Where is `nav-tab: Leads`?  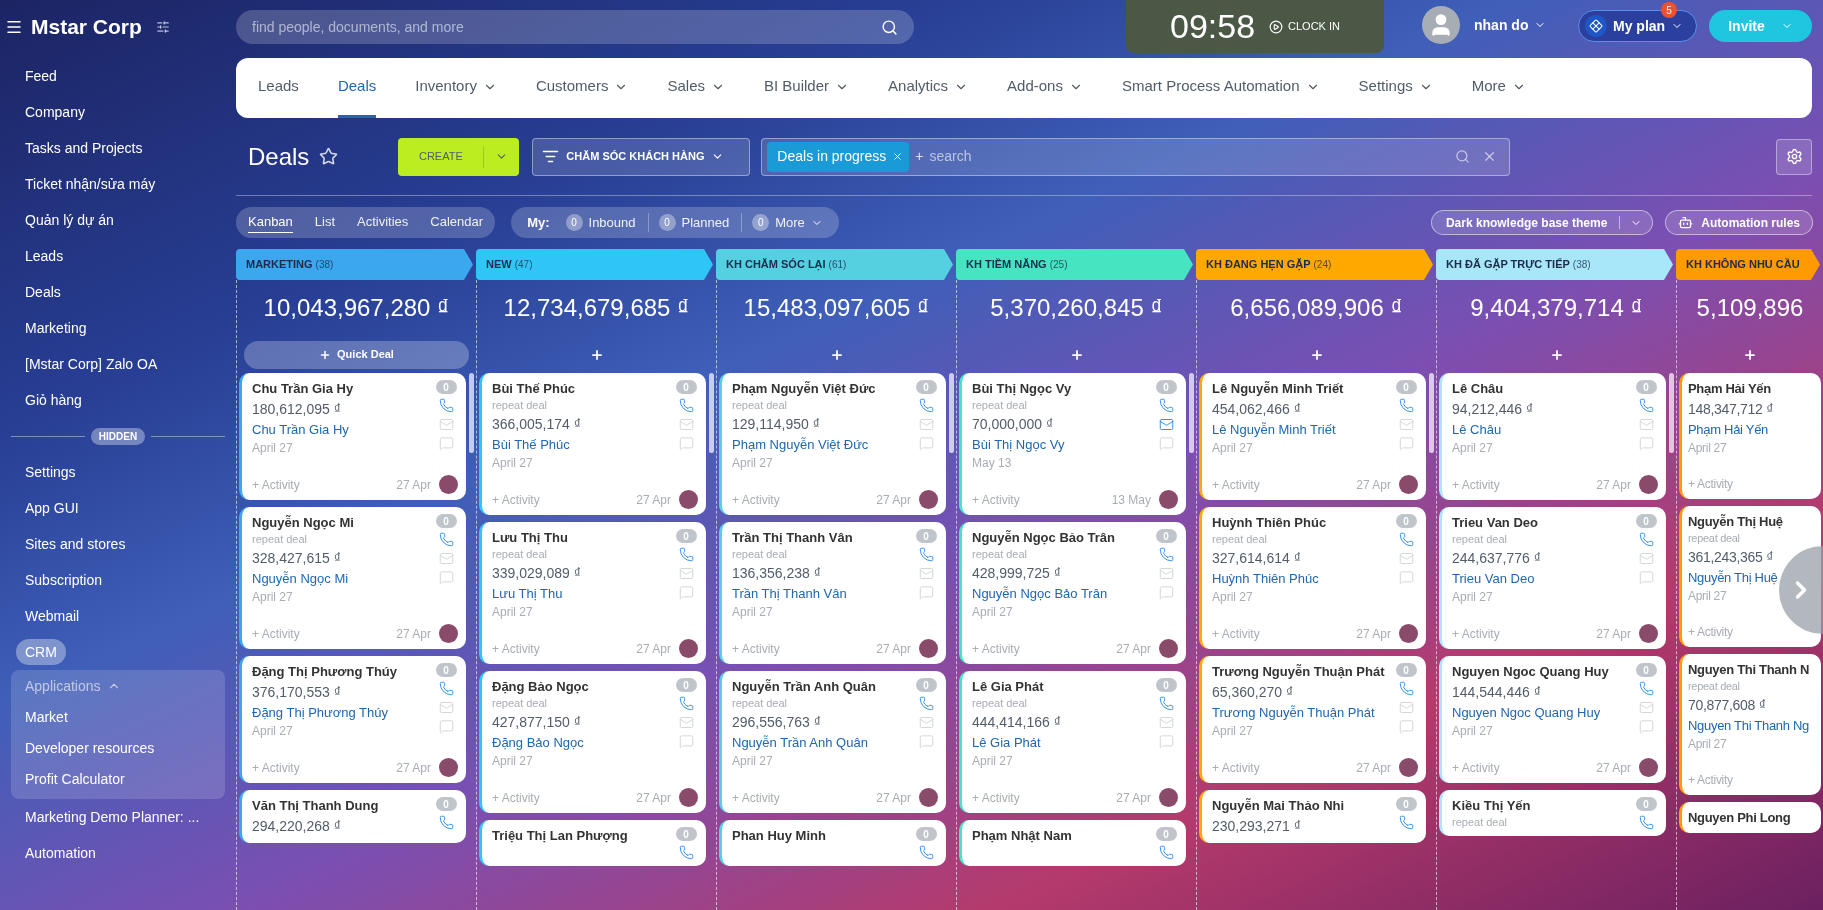 nav-tab: Leads is located at coordinates (278, 88).